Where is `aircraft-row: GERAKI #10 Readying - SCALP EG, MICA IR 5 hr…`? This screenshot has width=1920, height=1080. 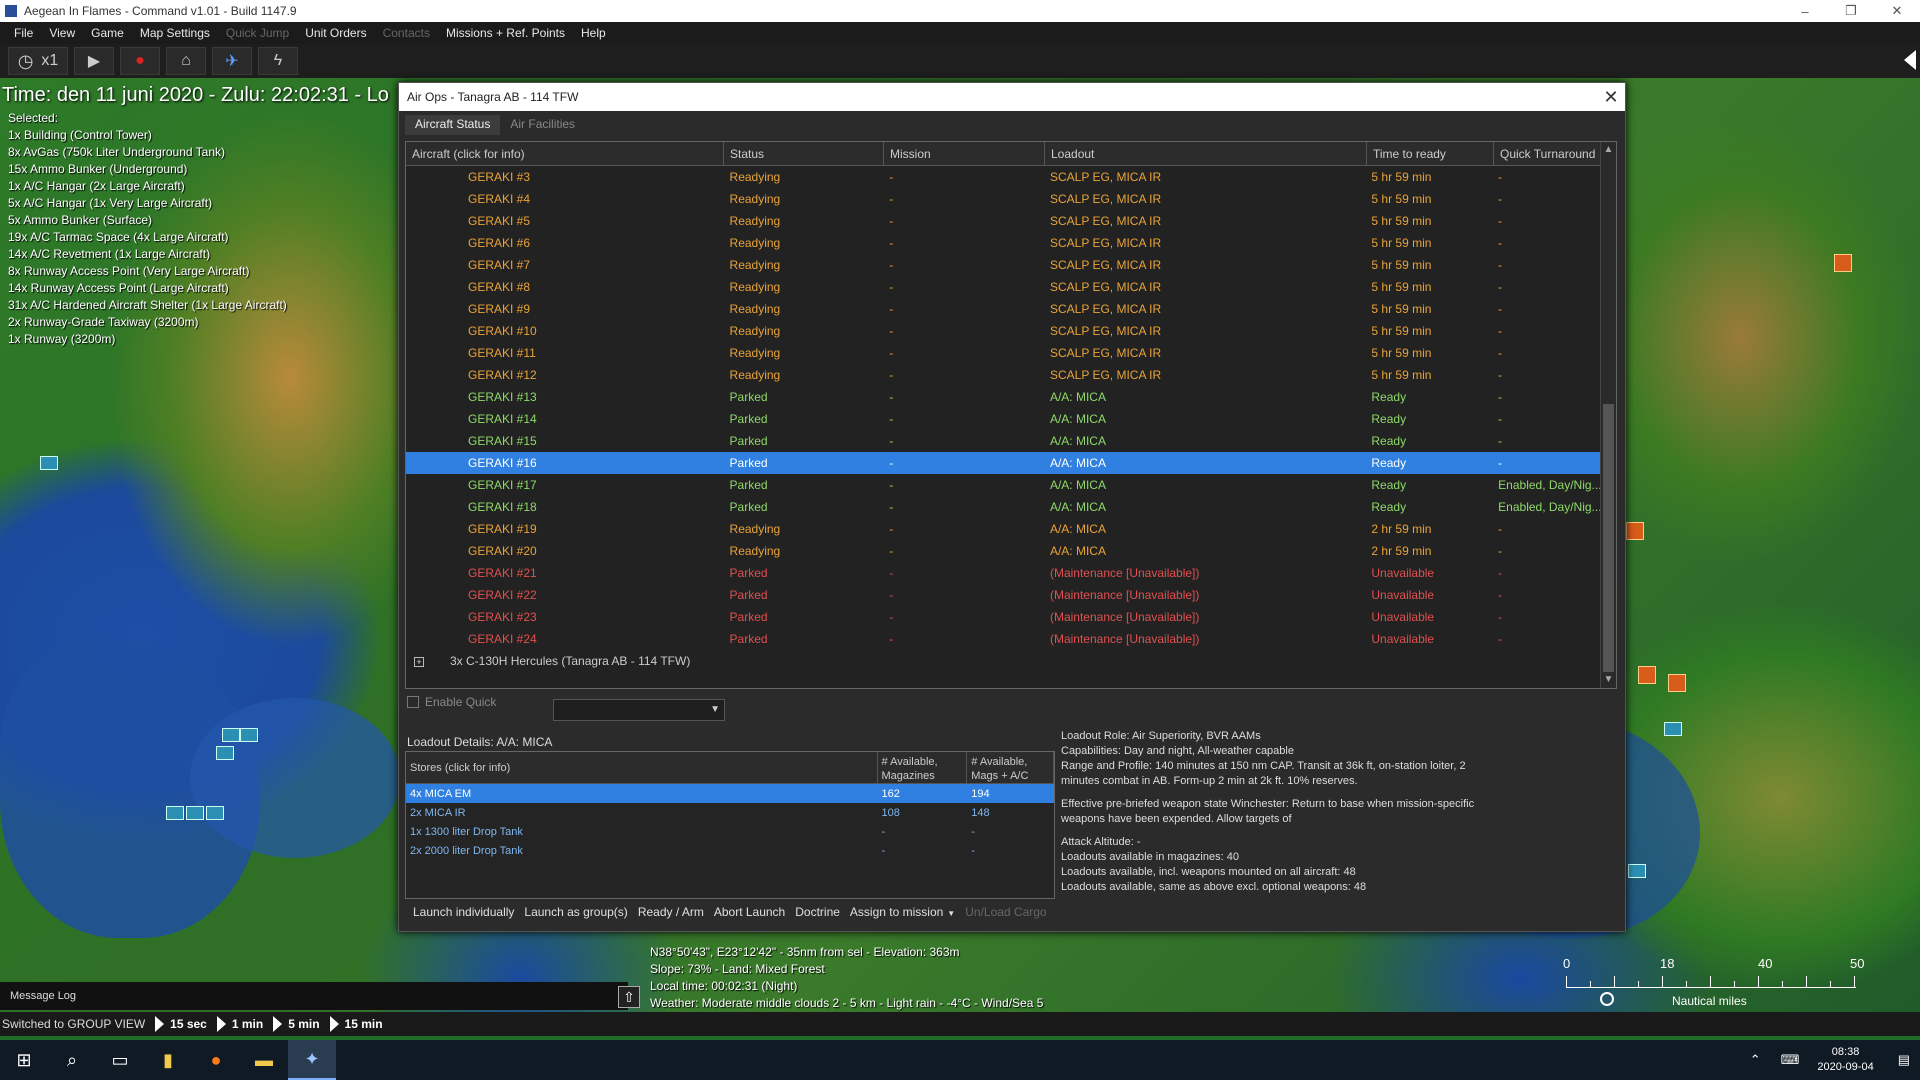 aircraft-row: GERAKI #10 Readying - SCALP EG, MICA IR 5 hr… is located at coordinates (1003, 331).